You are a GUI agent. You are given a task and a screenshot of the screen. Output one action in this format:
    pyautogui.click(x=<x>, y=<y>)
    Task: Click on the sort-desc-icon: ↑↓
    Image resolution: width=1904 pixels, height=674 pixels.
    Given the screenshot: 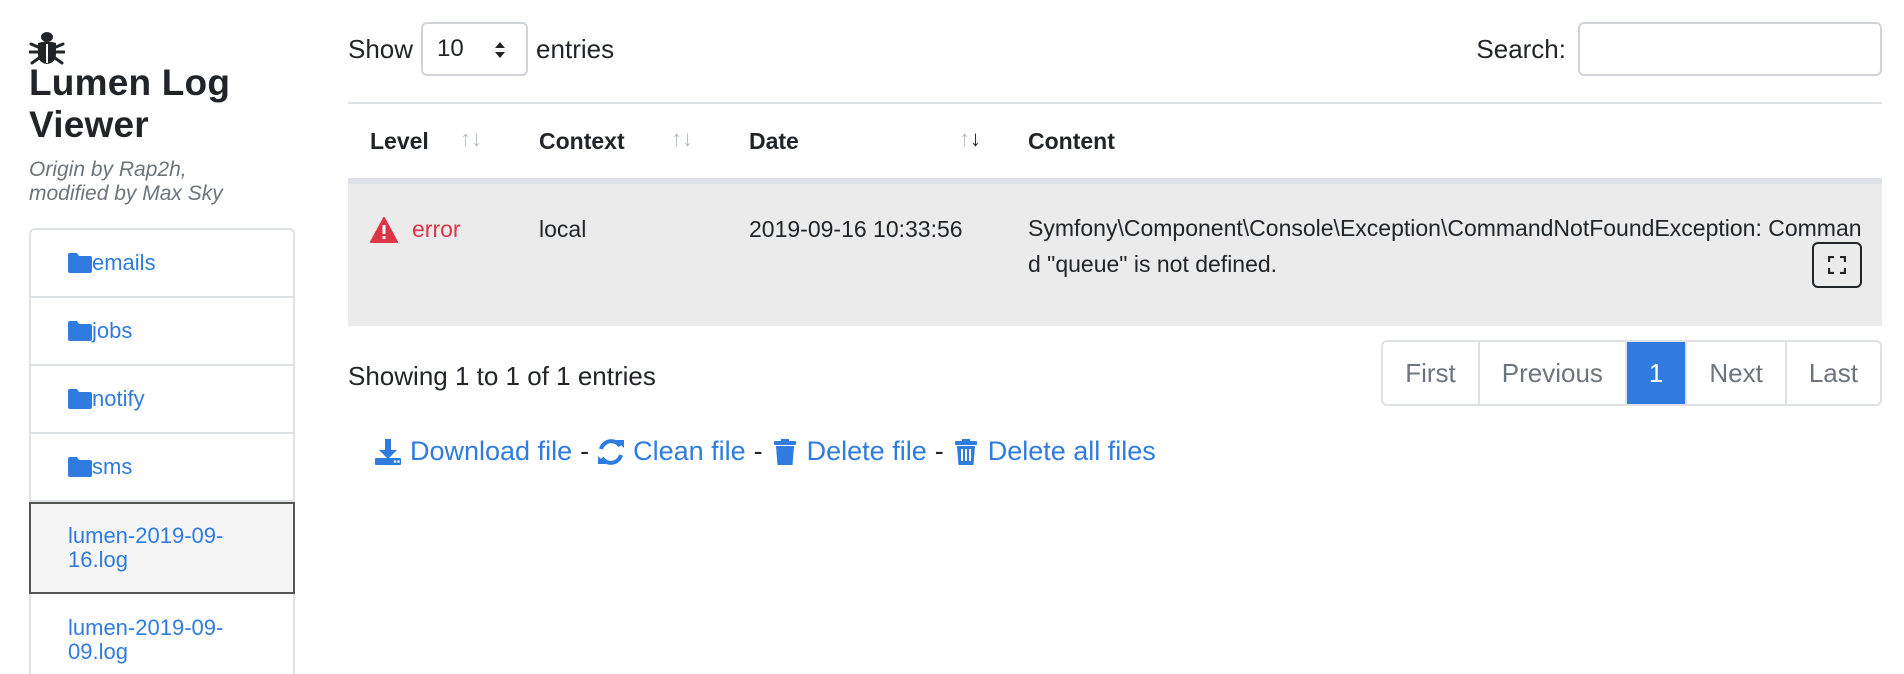 What is the action you would take?
    pyautogui.click(x=970, y=138)
    